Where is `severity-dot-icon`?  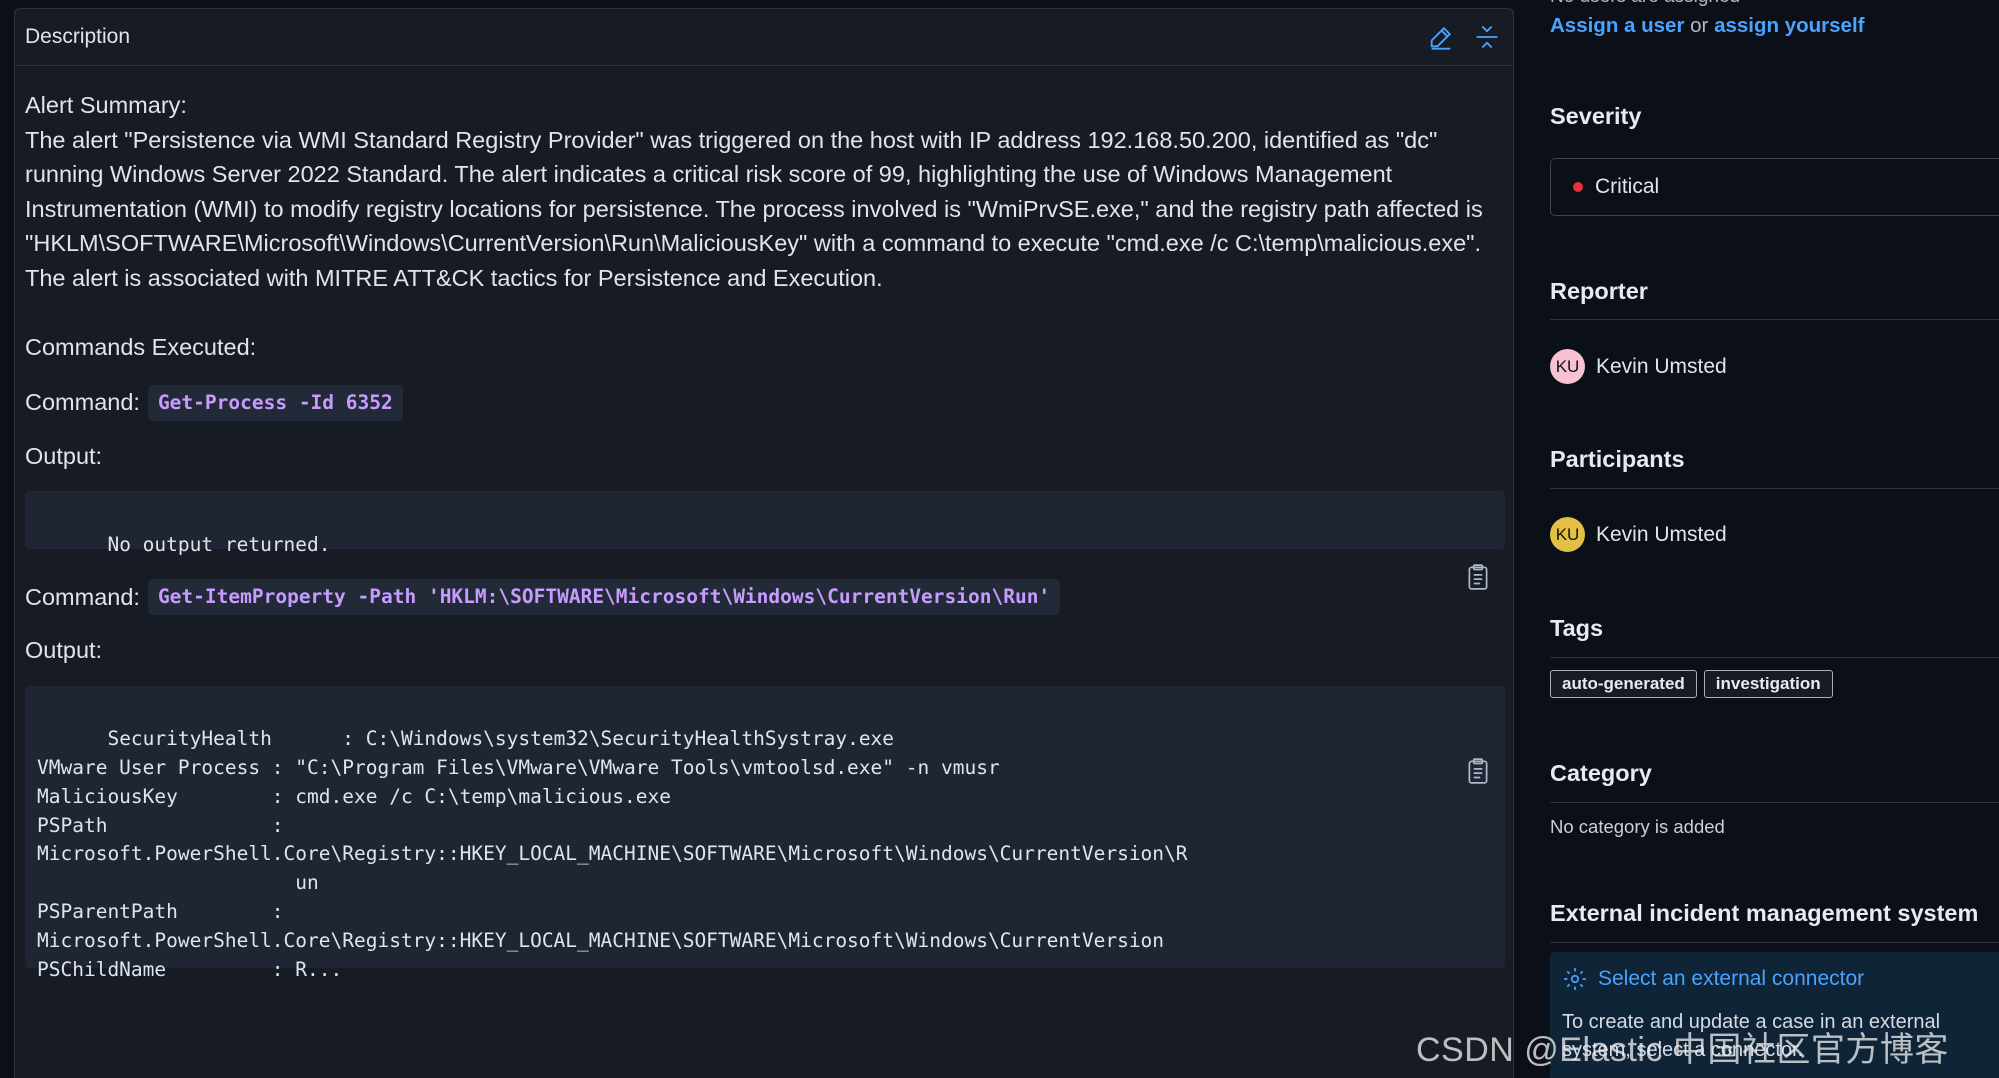
severity-dot-icon is located at coordinates (1578, 187).